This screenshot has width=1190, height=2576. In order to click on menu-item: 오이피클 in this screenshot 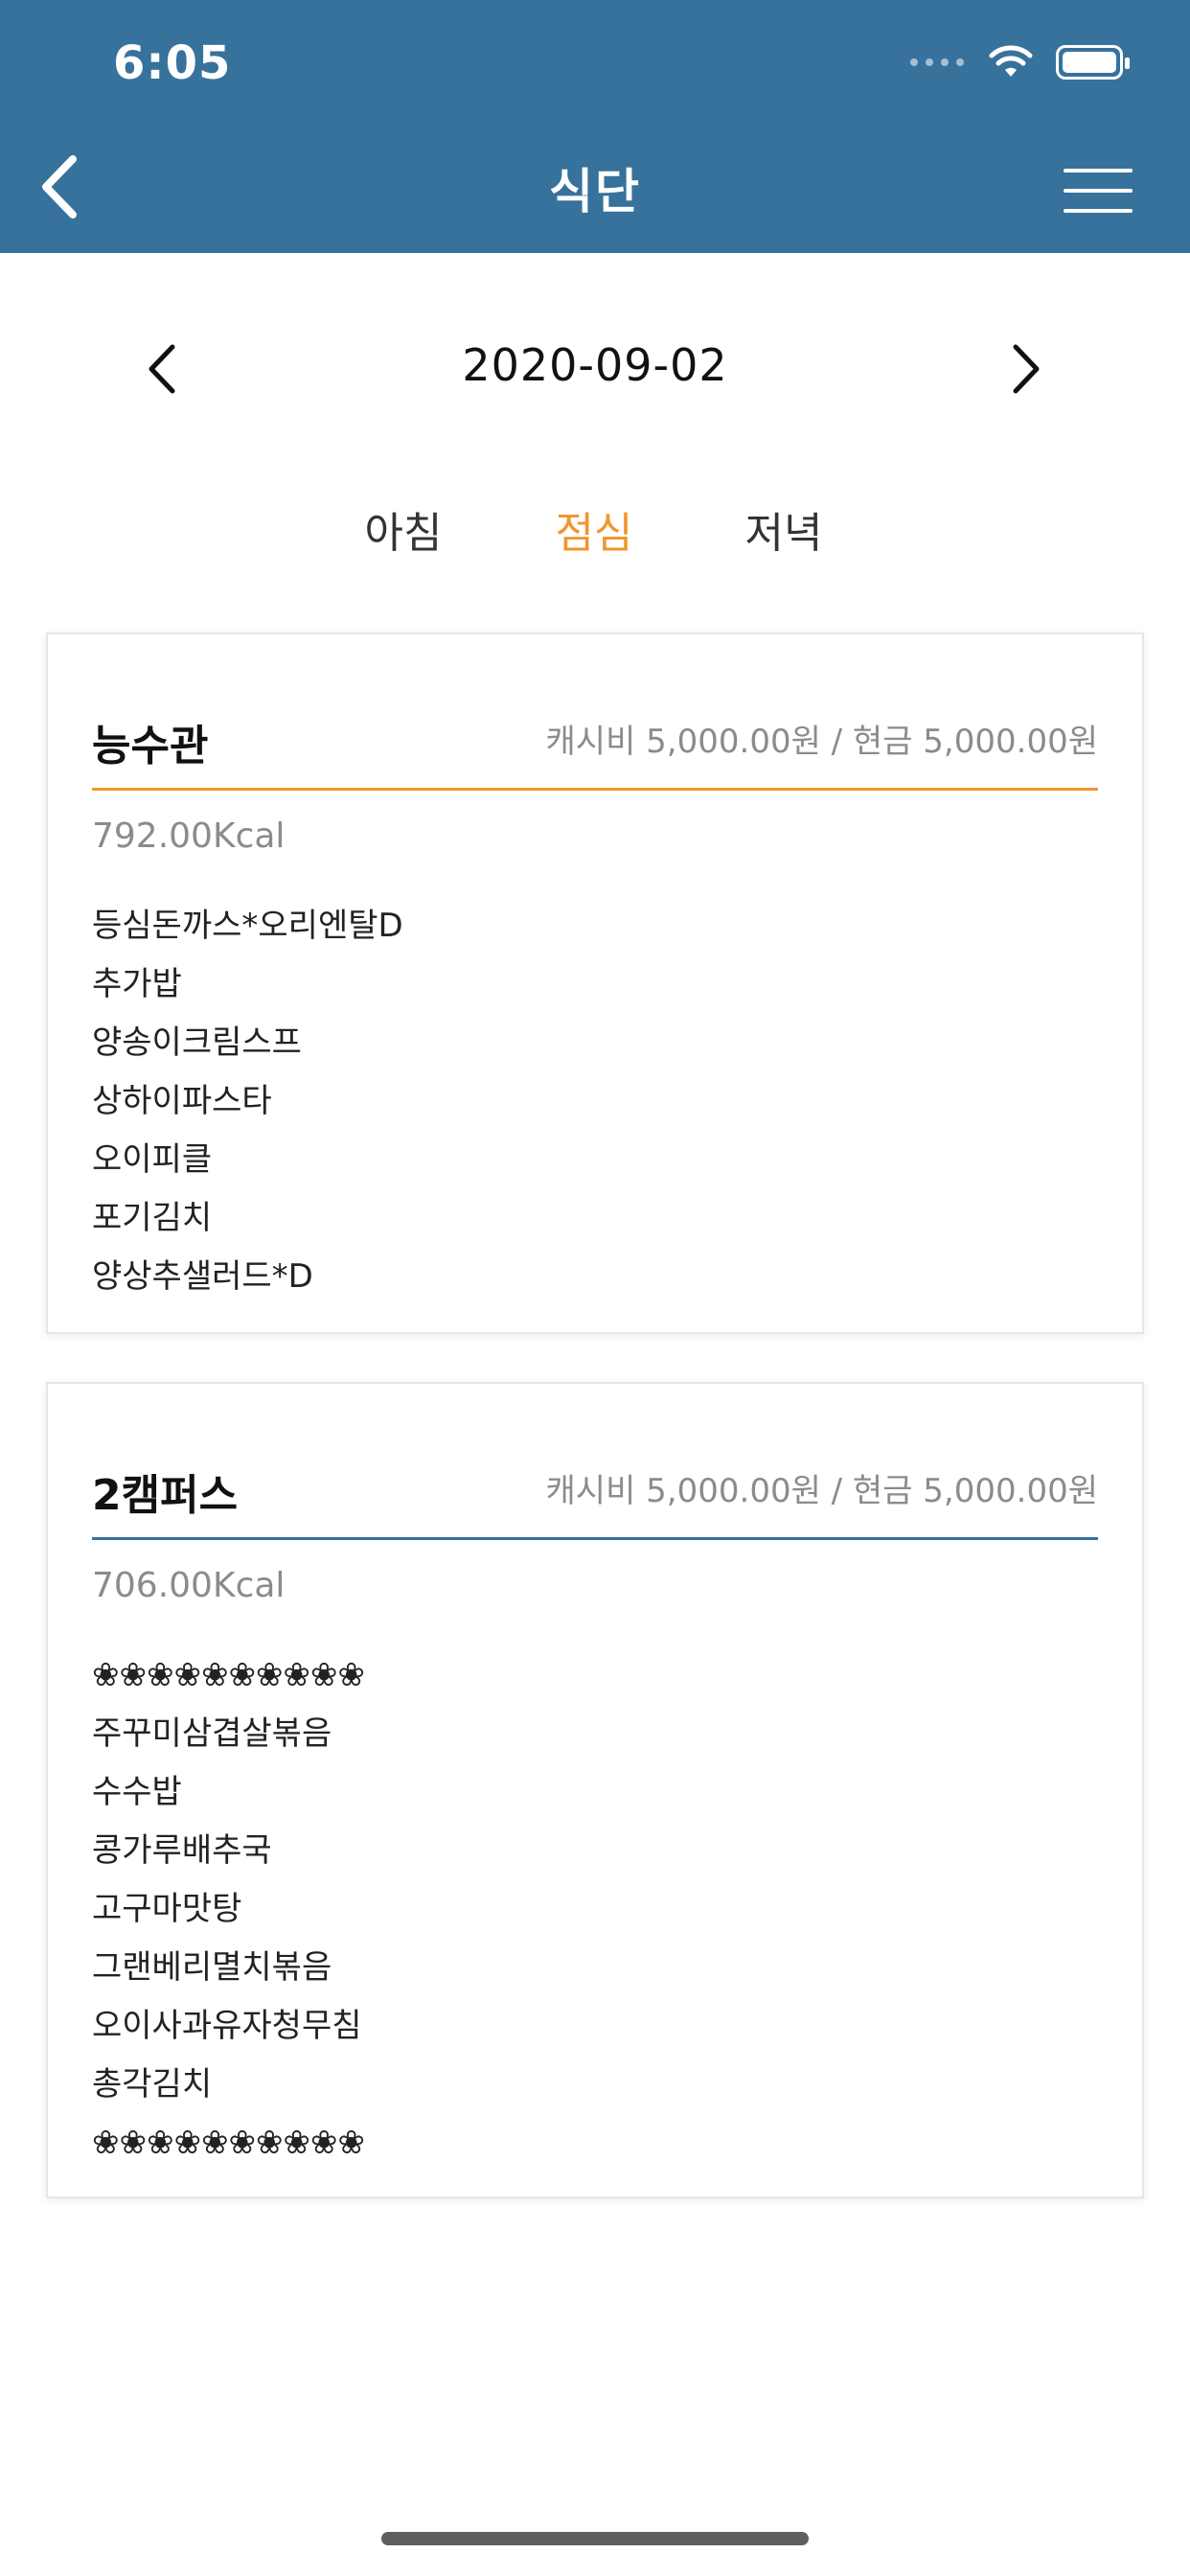, I will do `click(152, 1159)`.